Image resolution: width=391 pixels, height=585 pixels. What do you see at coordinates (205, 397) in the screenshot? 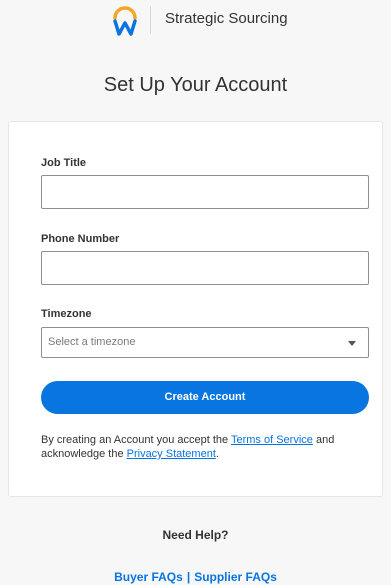
I see `create-account-button: Create Account` at bounding box center [205, 397].